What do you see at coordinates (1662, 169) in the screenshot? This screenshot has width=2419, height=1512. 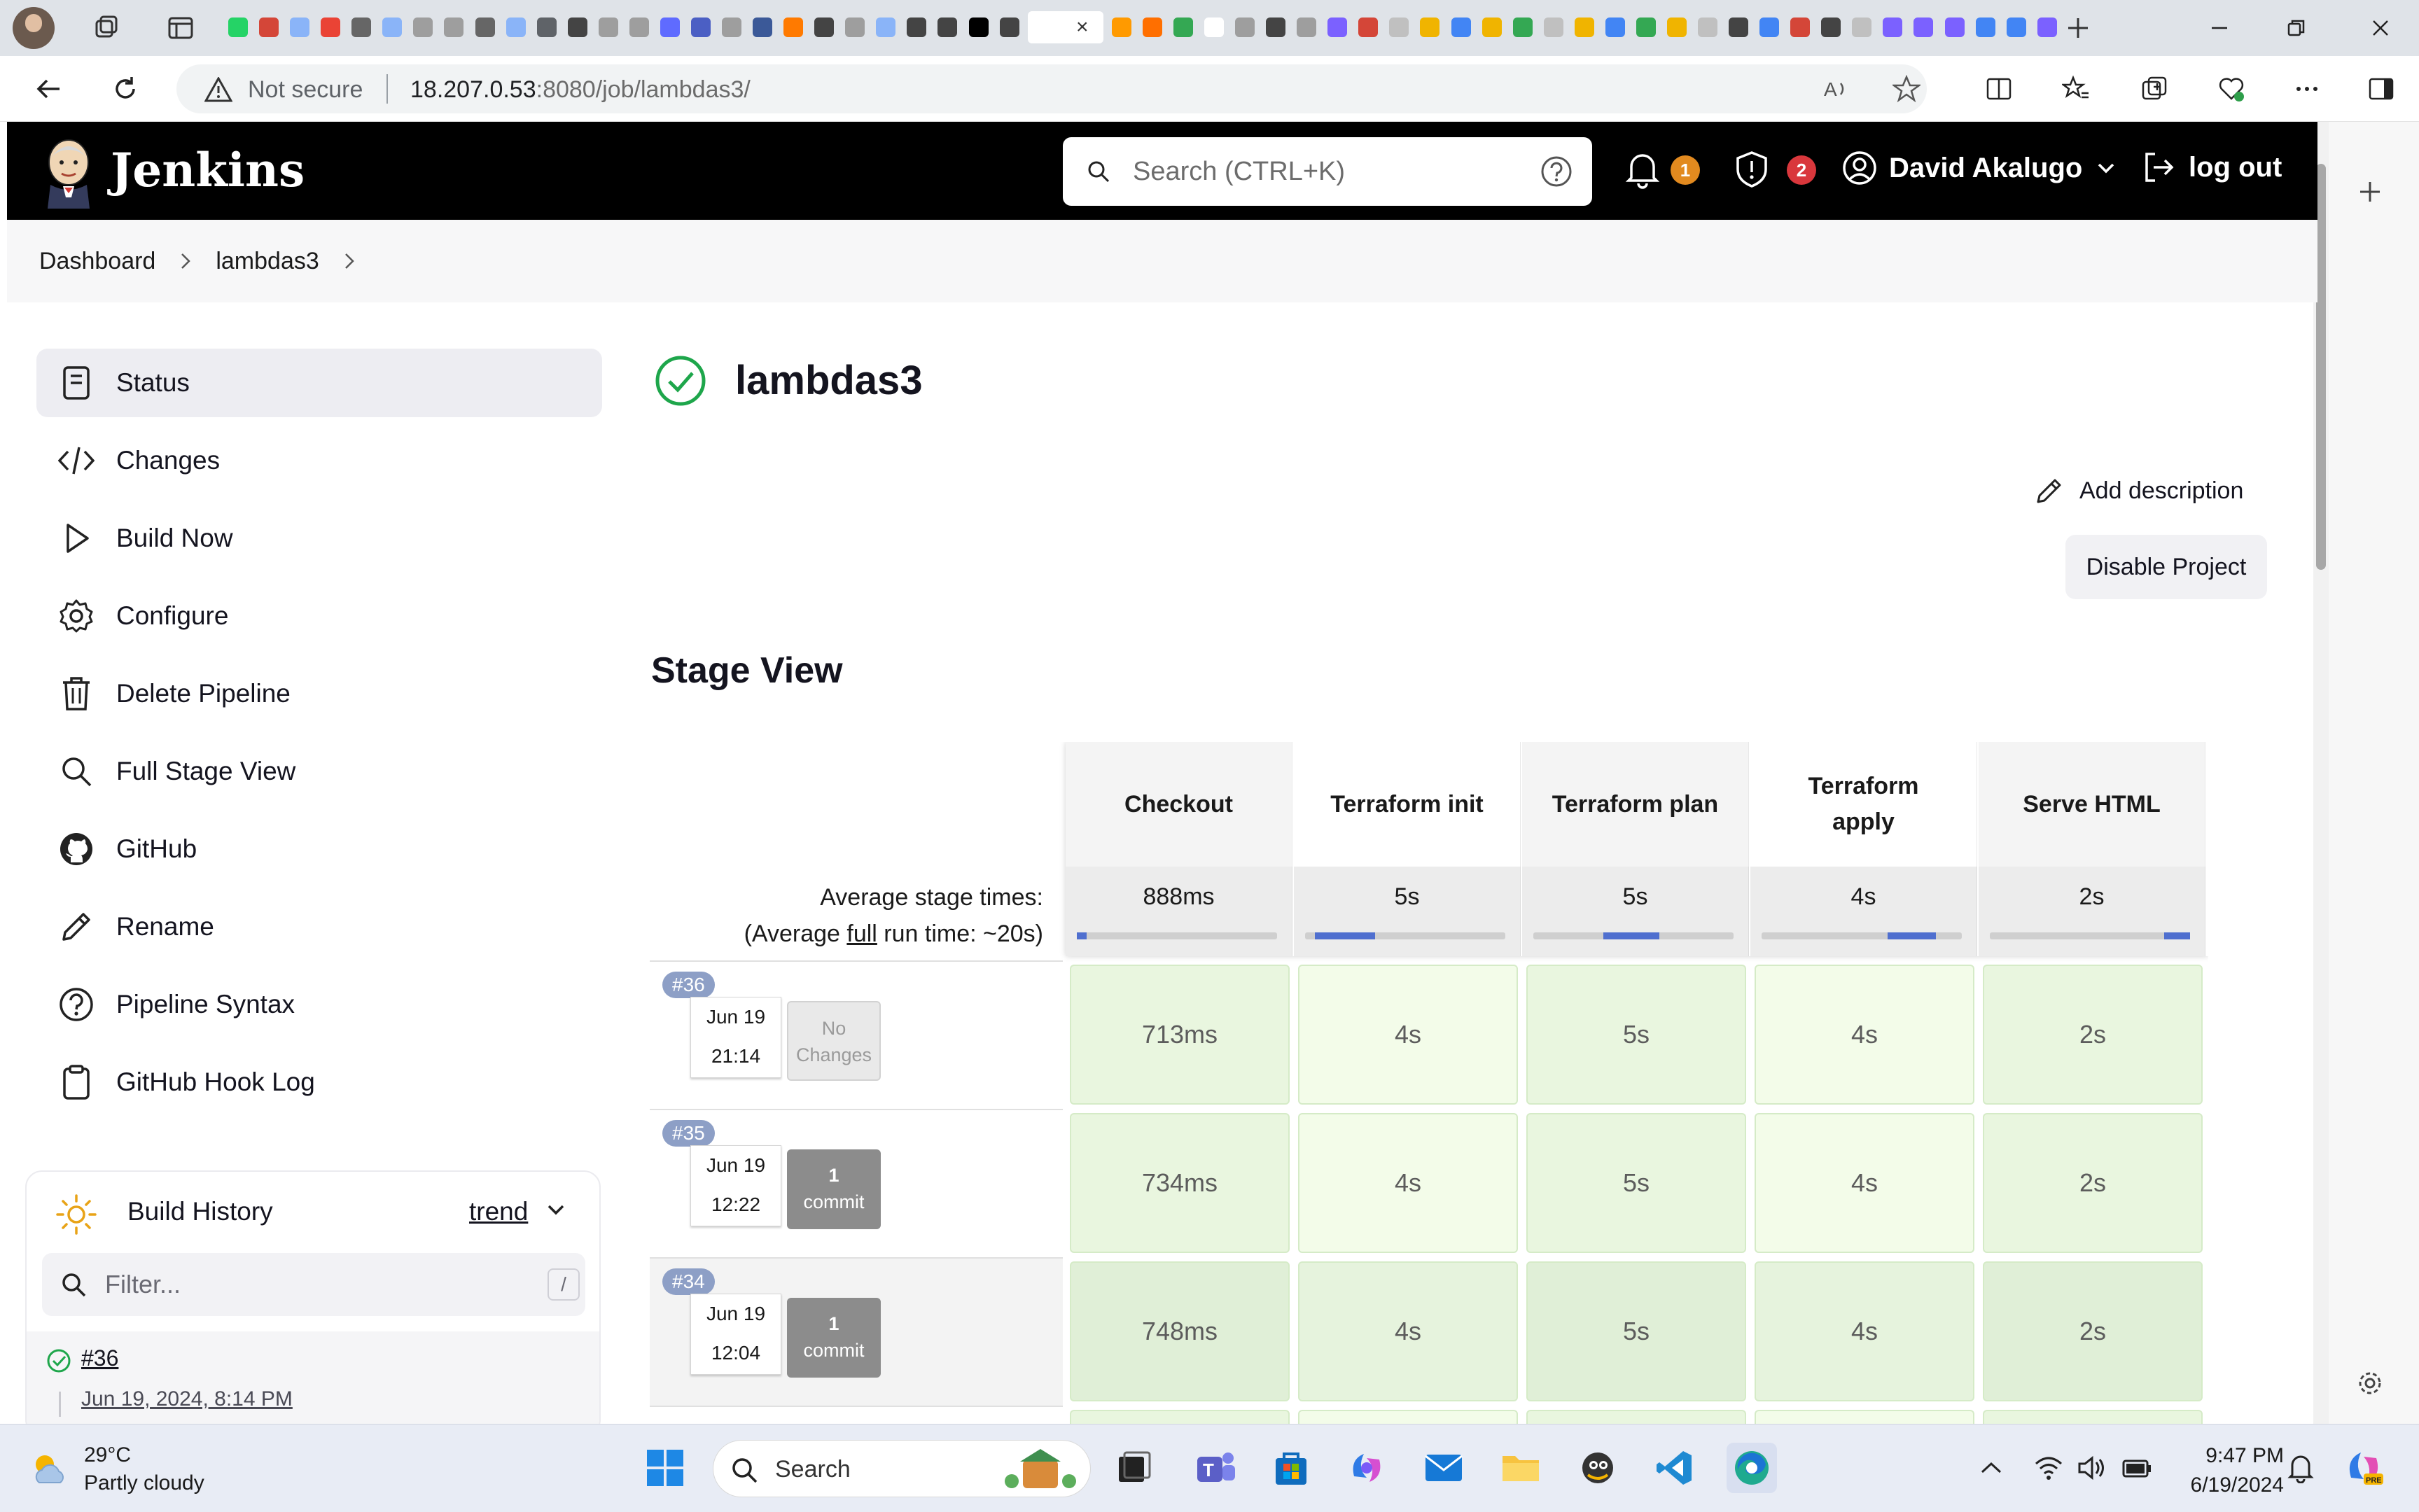 I see `notifications-button: 1` at bounding box center [1662, 169].